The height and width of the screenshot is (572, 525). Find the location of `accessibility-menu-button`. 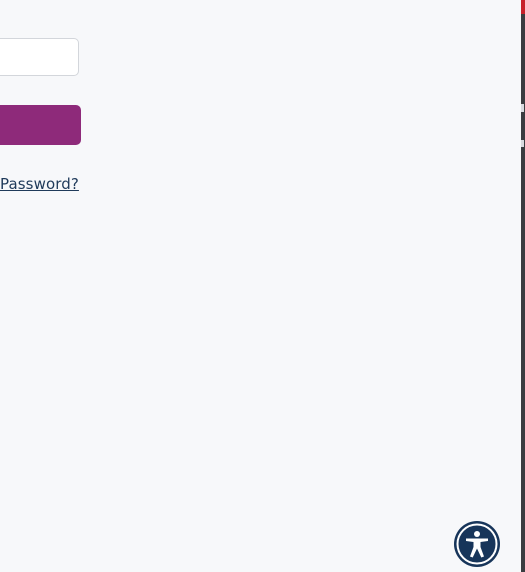

accessibility-menu-button is located at coordinates (477, 544).